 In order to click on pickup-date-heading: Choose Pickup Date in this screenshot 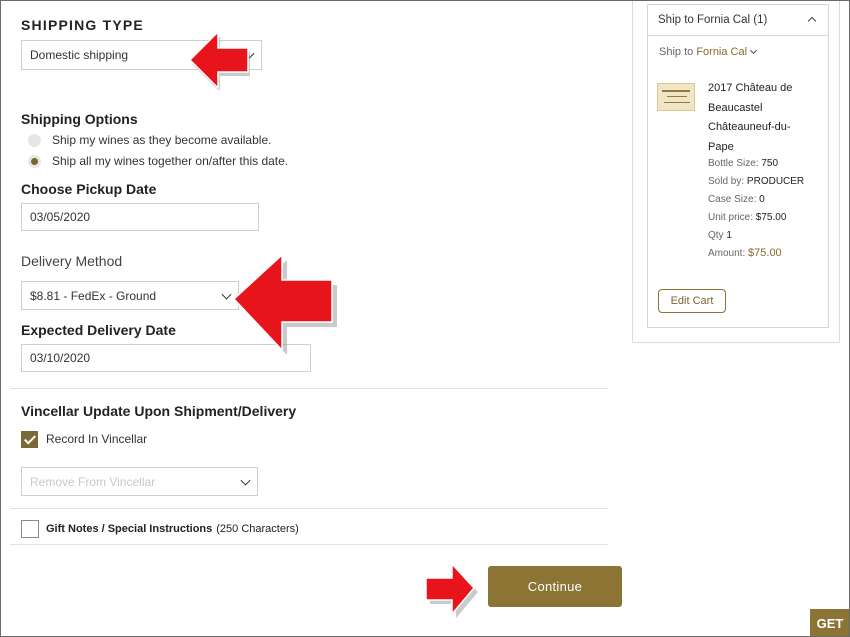, I will do `click(89, 189)`.